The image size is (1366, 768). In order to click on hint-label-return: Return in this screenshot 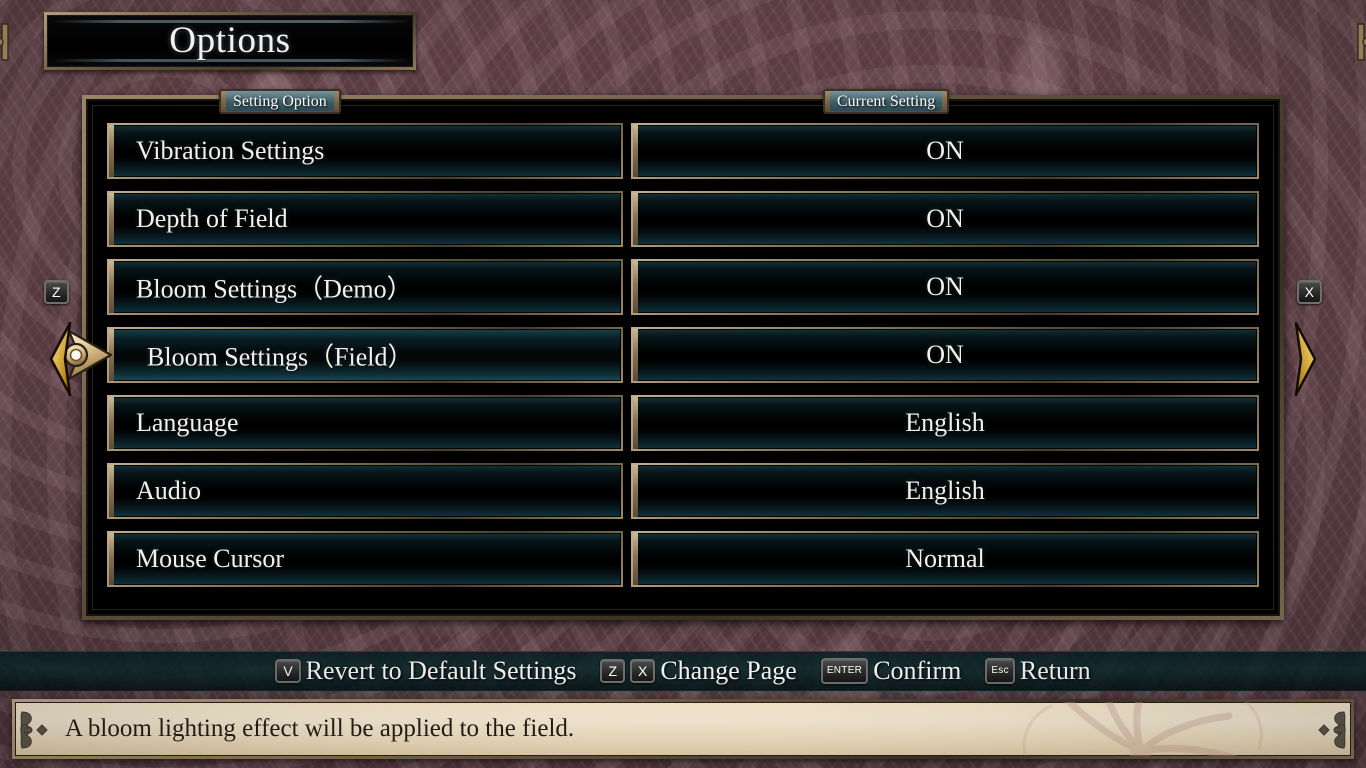, I will do `click(1055, 670)`.